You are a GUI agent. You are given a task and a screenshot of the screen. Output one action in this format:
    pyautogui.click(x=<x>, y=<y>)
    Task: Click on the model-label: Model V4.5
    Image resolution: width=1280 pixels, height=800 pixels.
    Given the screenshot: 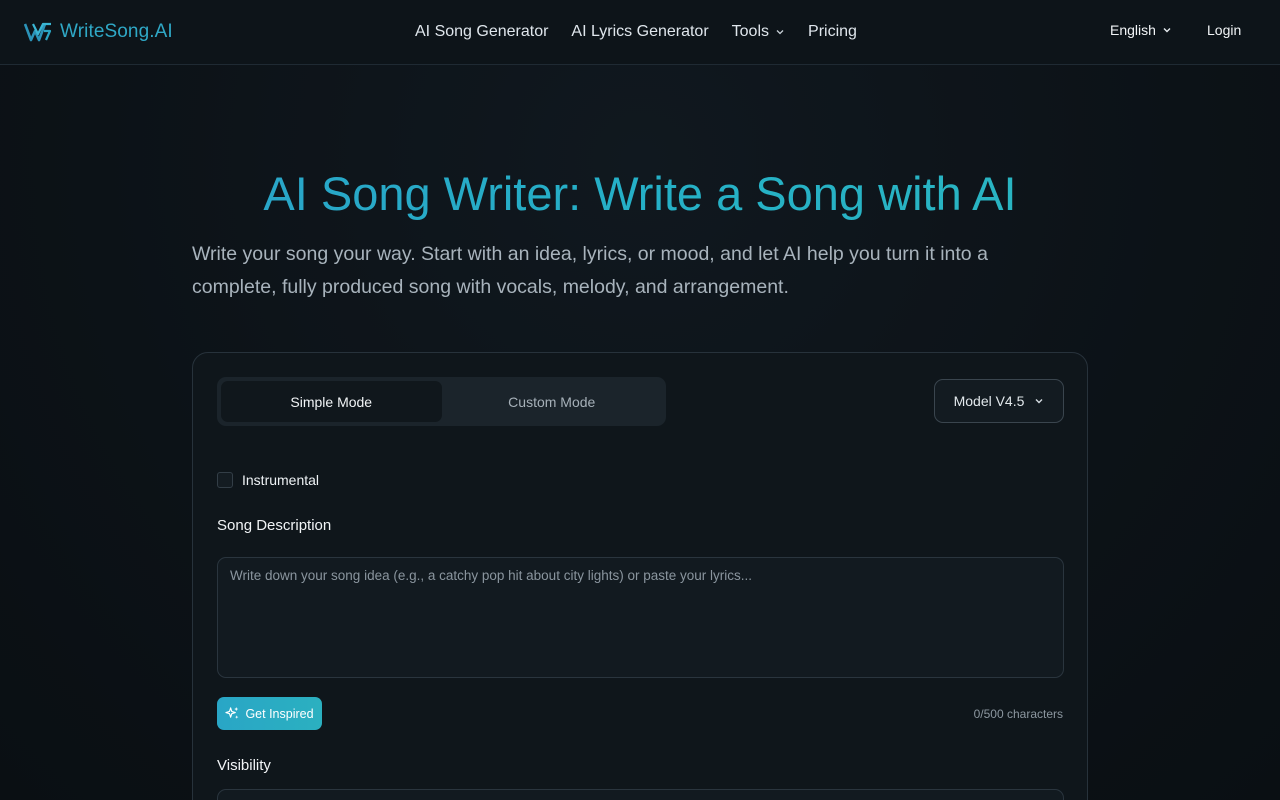 What is the action you would take?
    pyautogui.click(x=989, y=401)
    